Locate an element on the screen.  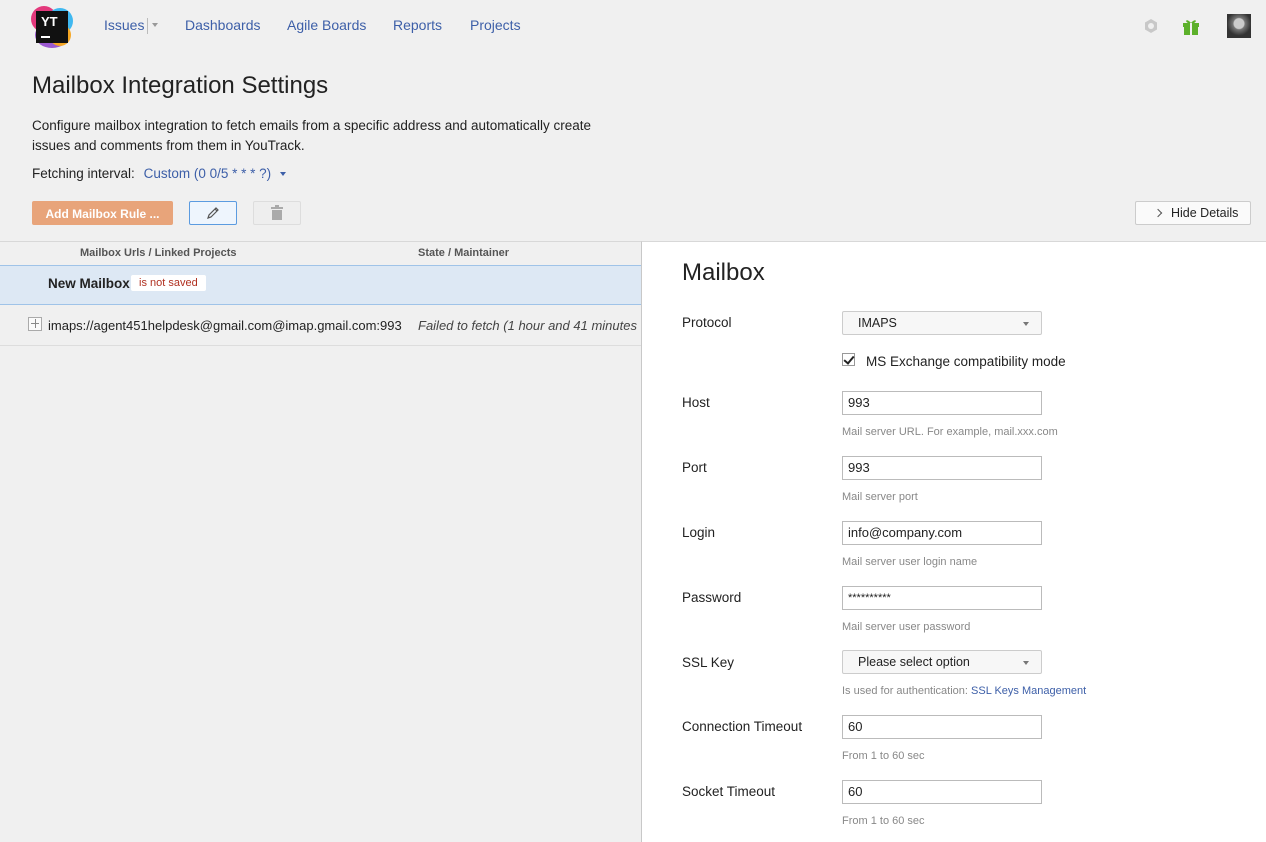
login-input: info@company.com is located at coordinates (942, 533).